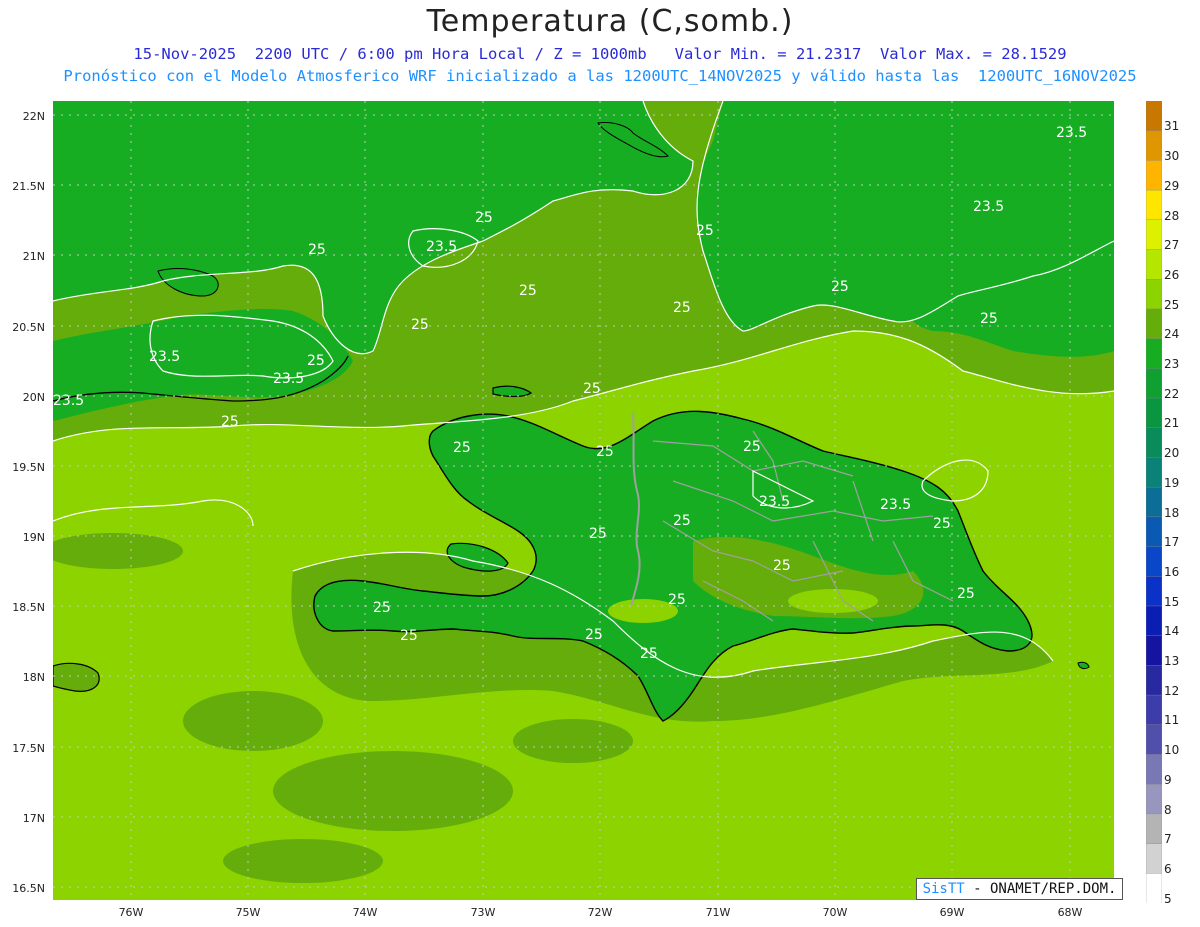 The height and width of the screenshot is (927, 1200). I want to click on colorbar-label: 16, so click(1172, 571).